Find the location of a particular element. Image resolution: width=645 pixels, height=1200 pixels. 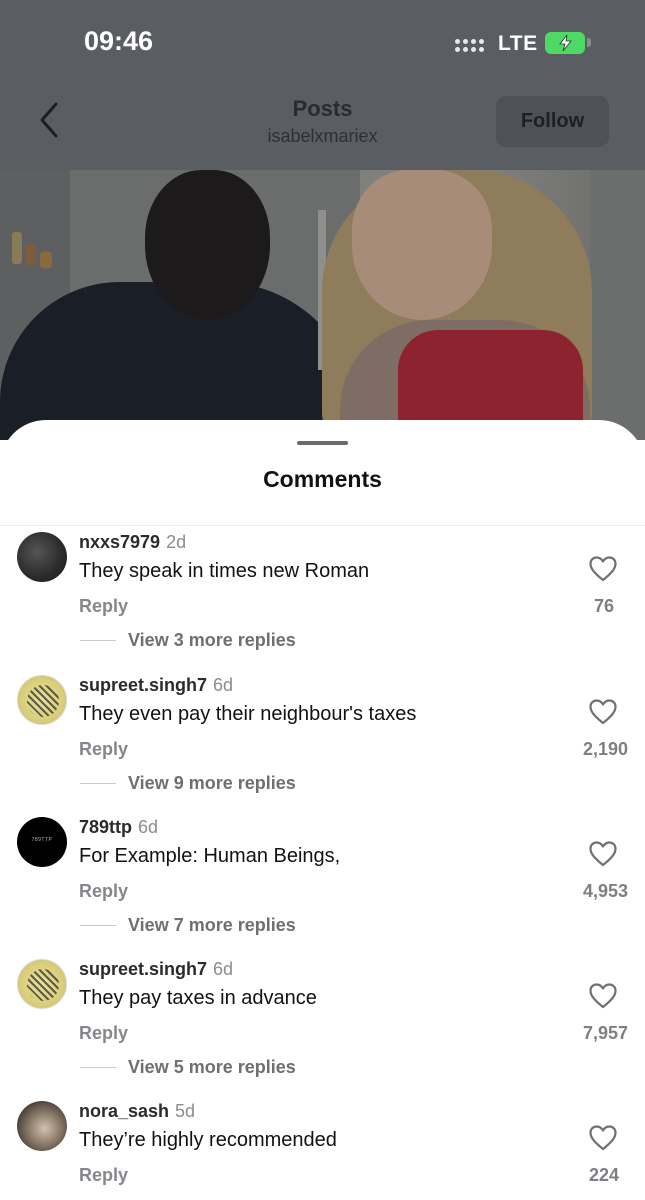

network-label: LTE is located at coordinates (518, 43).